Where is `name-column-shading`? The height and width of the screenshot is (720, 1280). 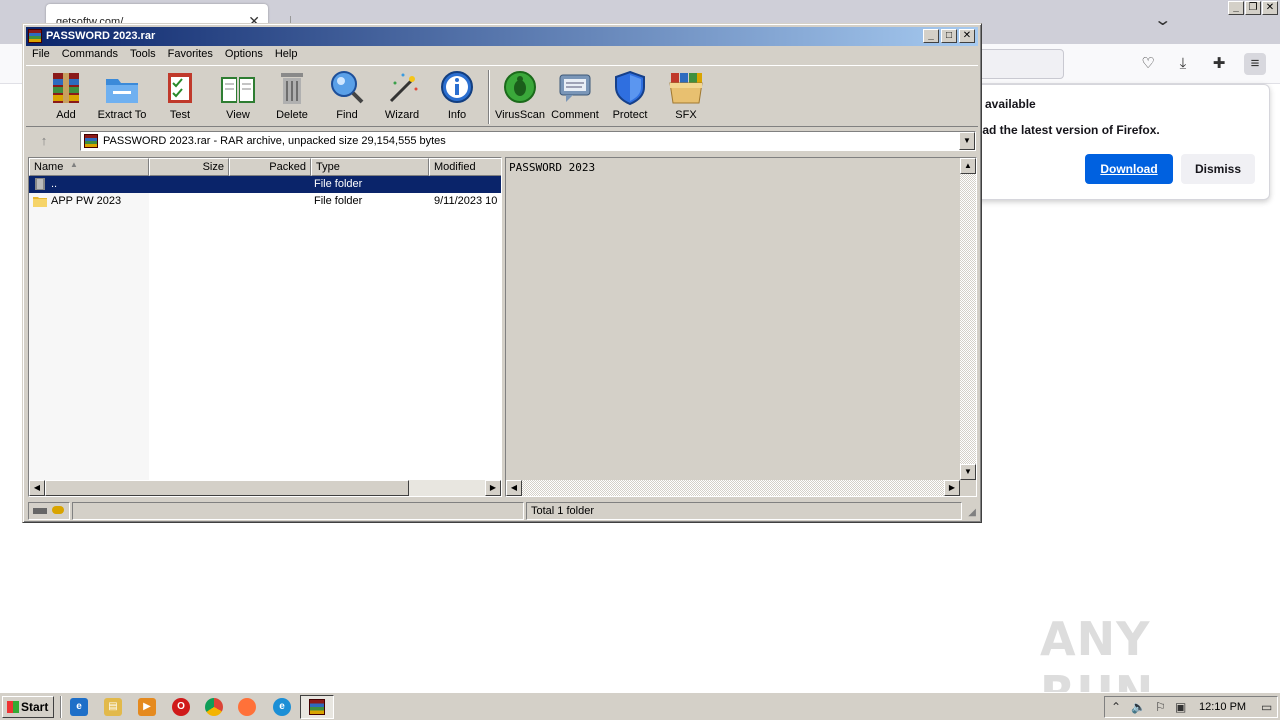
name-column-shading is located at coordinates (89, 328).